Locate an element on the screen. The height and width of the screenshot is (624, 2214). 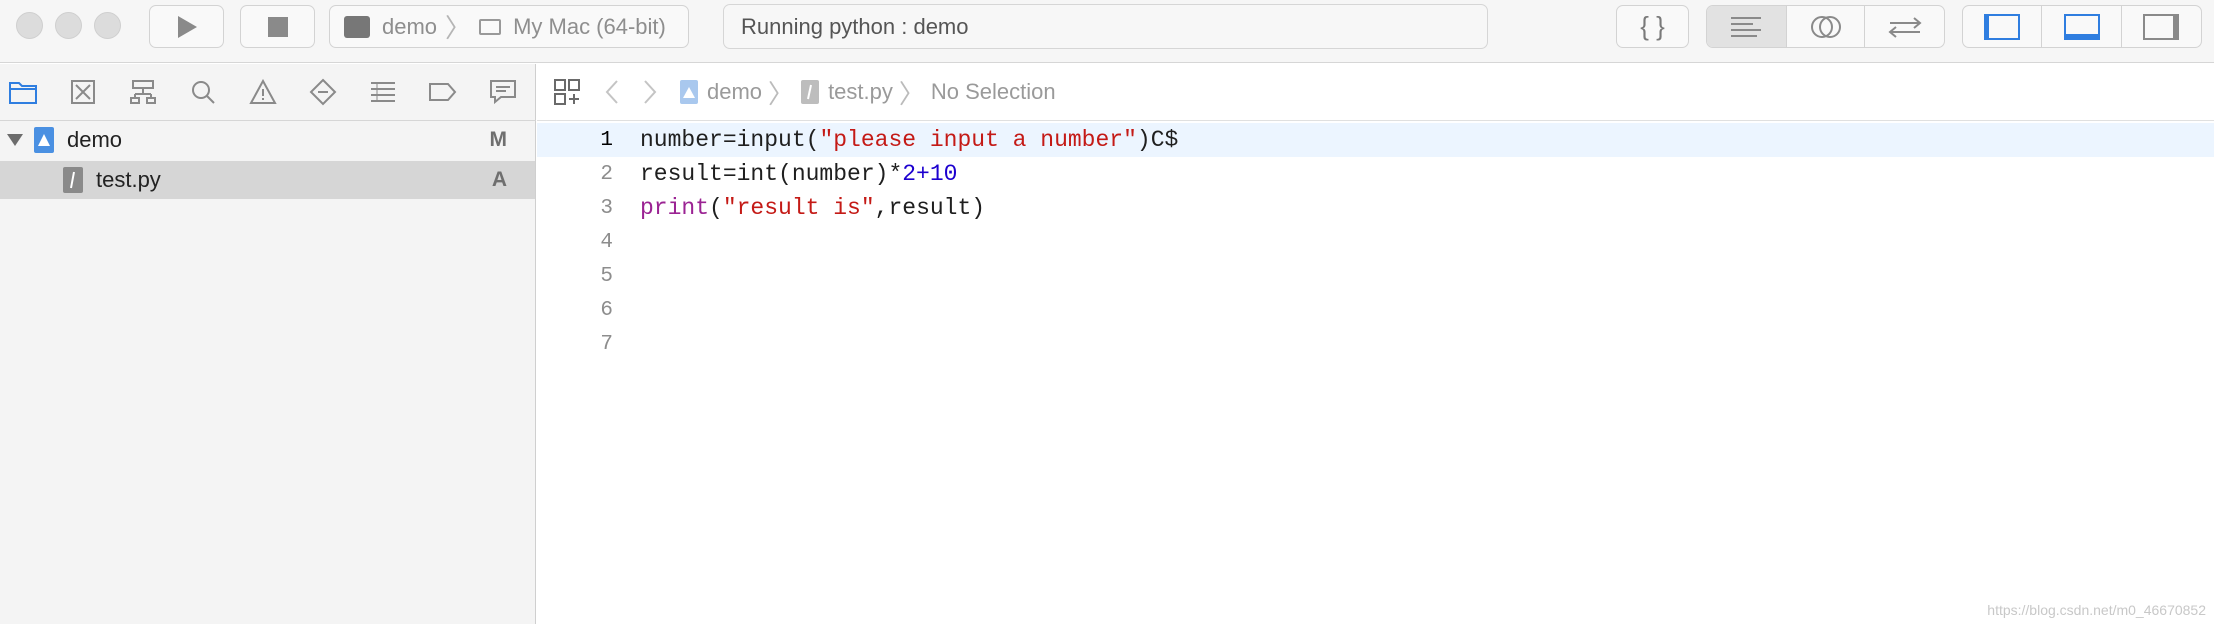
sidebar-left-icon is located at coordinates (2002, 26).